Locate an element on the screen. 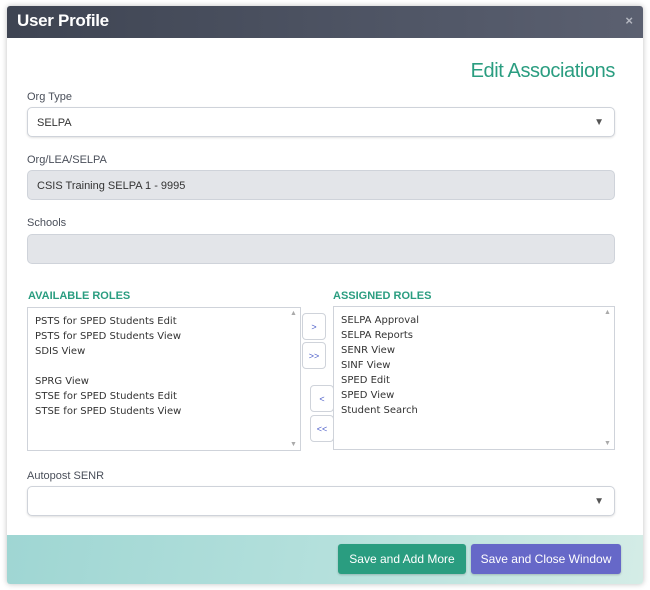 The height and width of the screenshot is (590, 650). save-and-add-more-button: Save and Add More is located at coordinates (402, 559).